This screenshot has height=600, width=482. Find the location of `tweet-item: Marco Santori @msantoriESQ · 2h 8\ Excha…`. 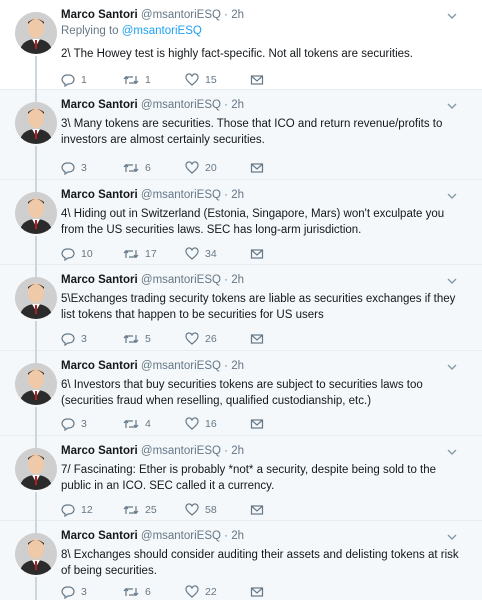

tweet-item: Marco Santori @msantoriESQ · 2h 8\ Excha… is located at coordinates (241, 560).